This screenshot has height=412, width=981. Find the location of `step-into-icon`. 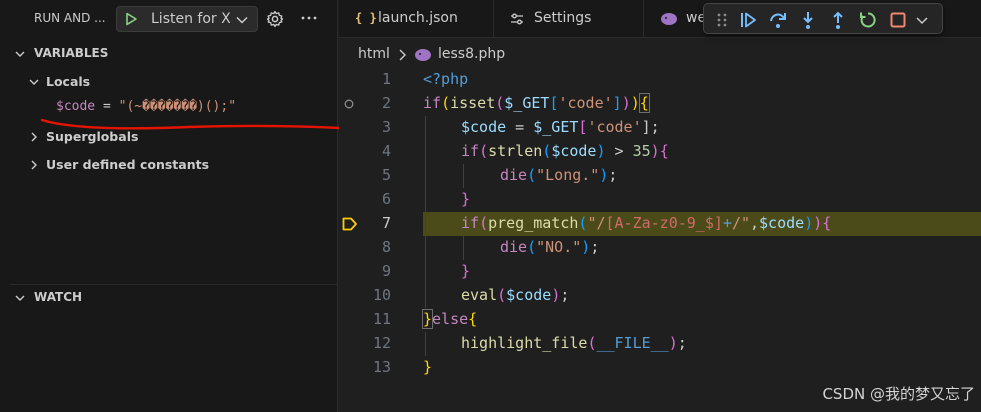

step-into-icon is located at coordinates (808, 20).